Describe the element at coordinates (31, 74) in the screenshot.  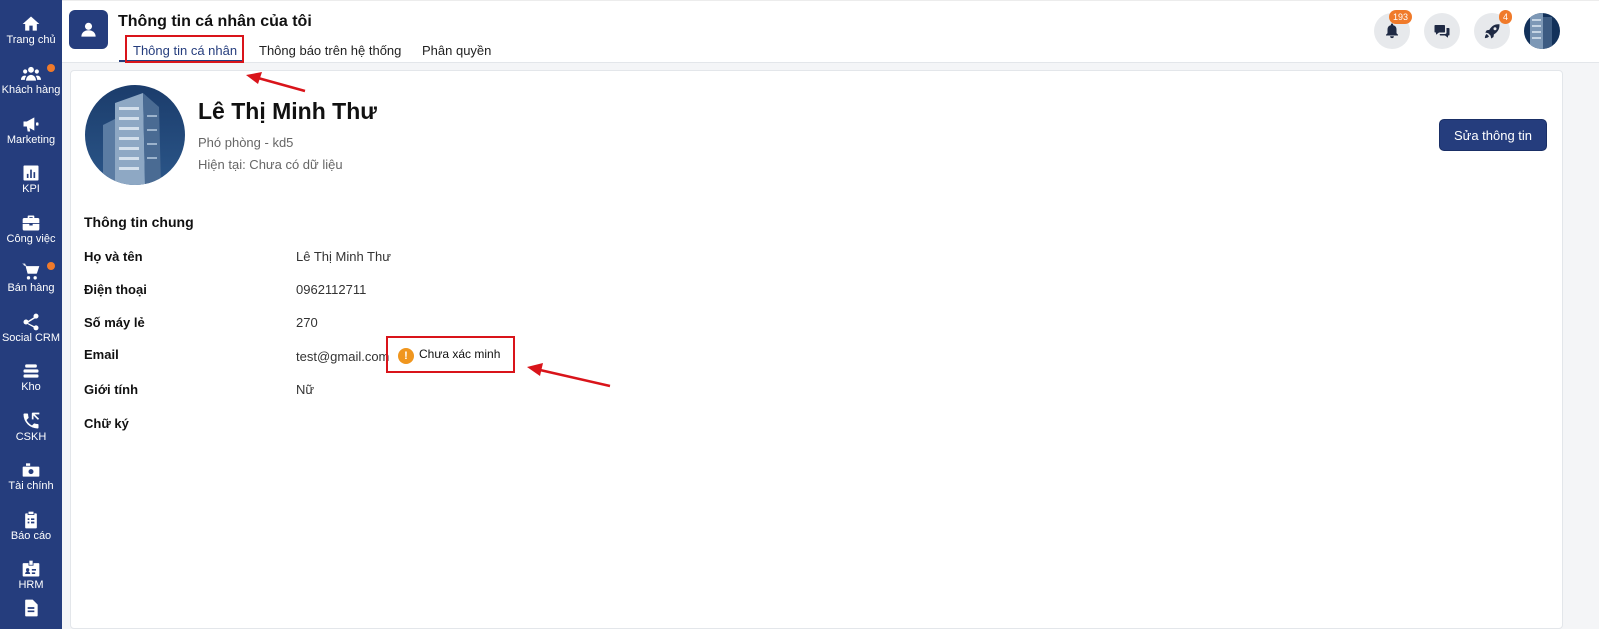
I see `customers-icon` at that location.